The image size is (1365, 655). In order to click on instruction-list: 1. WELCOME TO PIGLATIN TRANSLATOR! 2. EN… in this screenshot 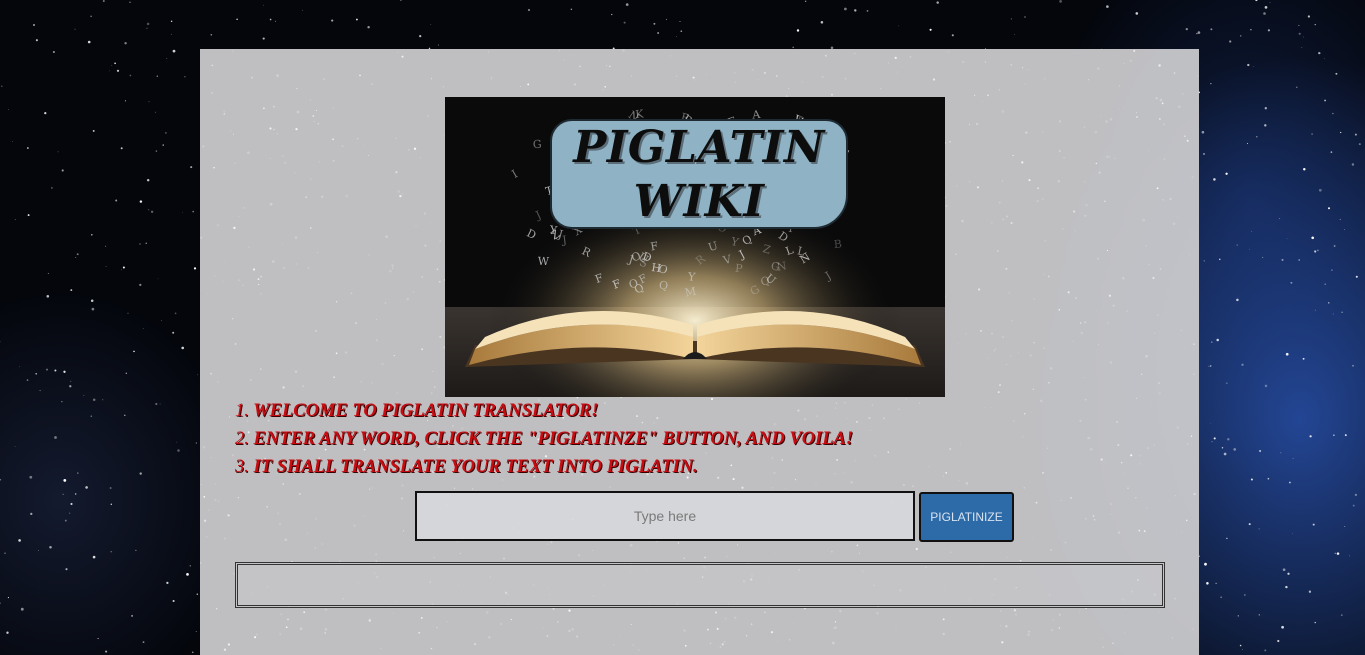, I will do `click(544, 439)`.